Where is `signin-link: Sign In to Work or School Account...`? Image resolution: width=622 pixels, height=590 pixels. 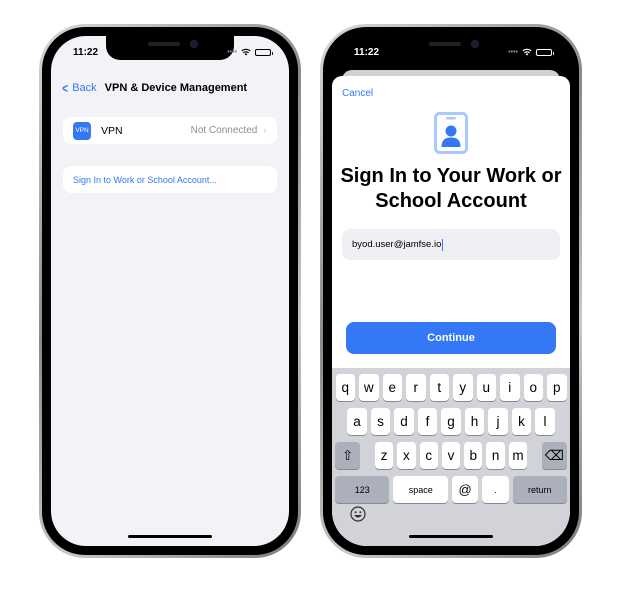
signin-link: Sign In to Work or School Account... is located at coordinates (145, 180).